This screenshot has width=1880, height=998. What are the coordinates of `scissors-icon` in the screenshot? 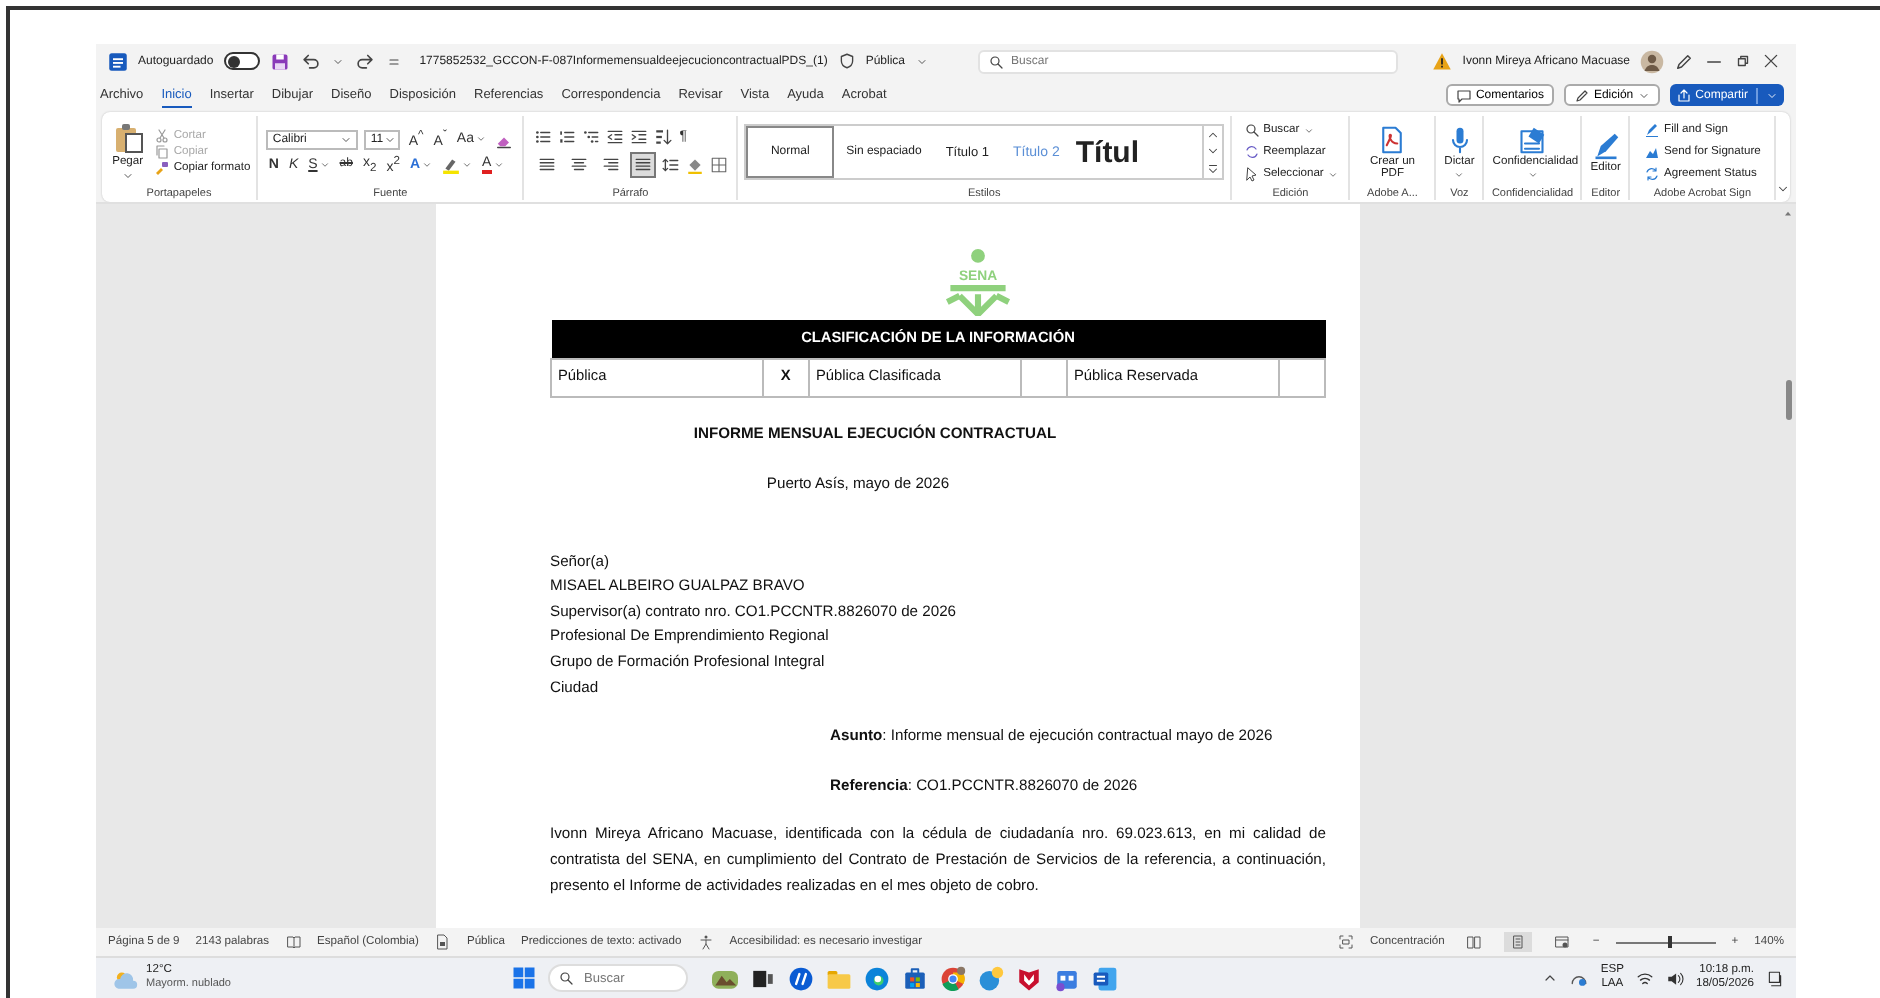 It's located at (161, 136).